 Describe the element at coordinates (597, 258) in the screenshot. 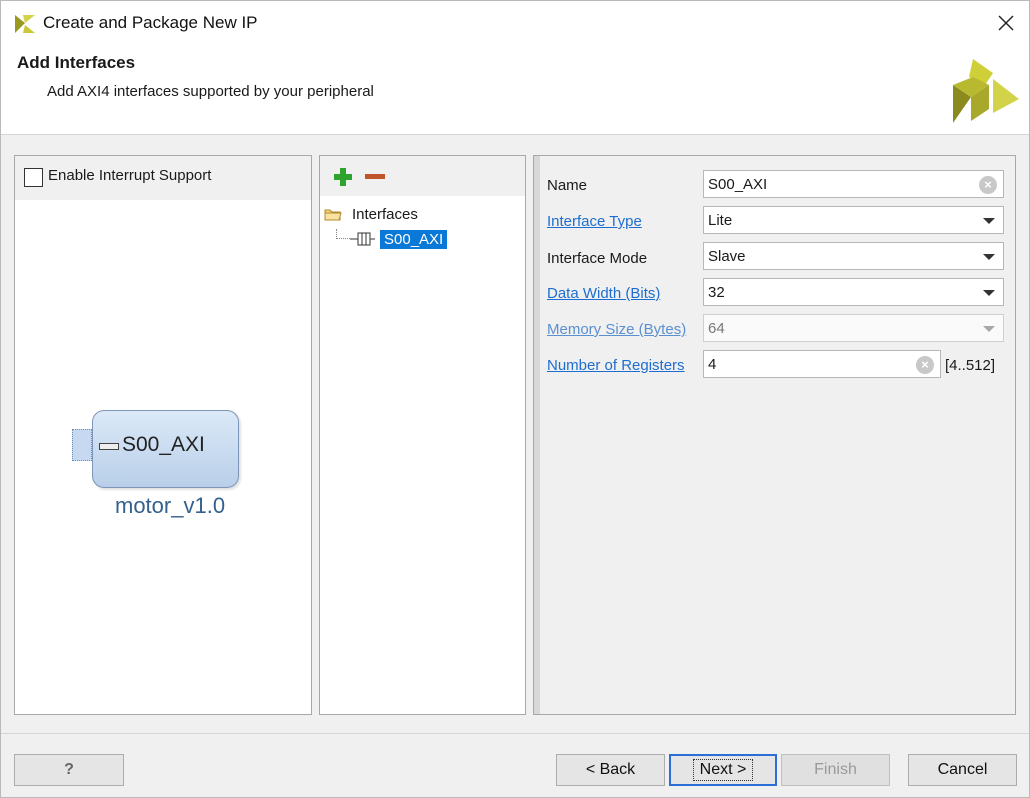

I see `interface-mode-label: Interface Mode` at that location.